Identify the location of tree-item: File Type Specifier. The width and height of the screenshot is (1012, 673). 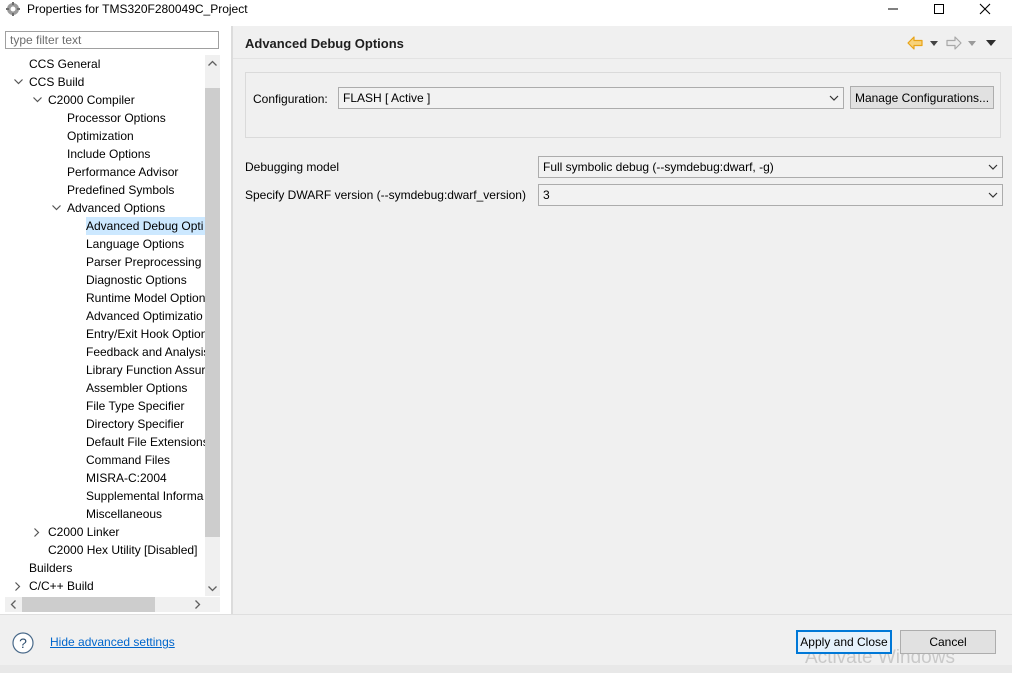
(102, 406).